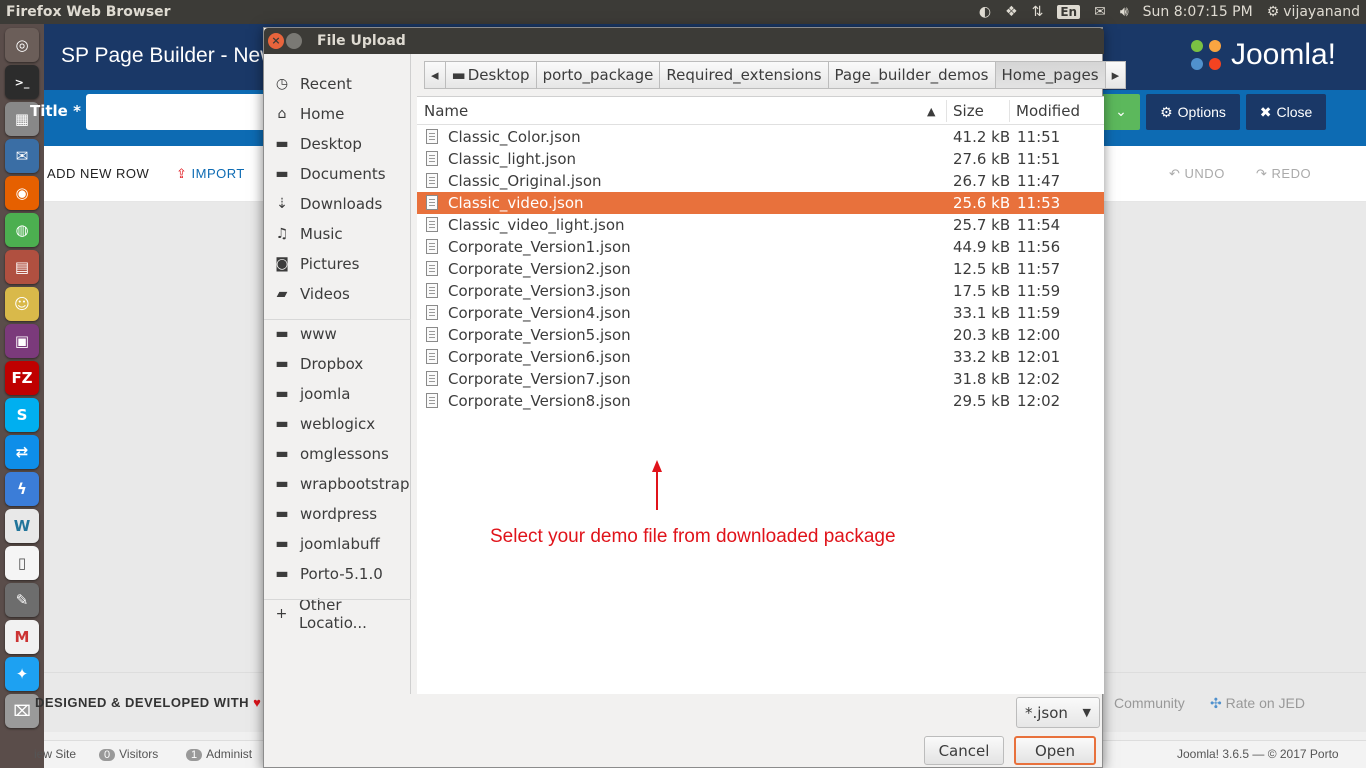 Image resolution: width=1366 pixels, height=768 pixels. Describe the element at coordinates (22, 82) in the screenshot. I see `terminal-icon: >_` at that location.